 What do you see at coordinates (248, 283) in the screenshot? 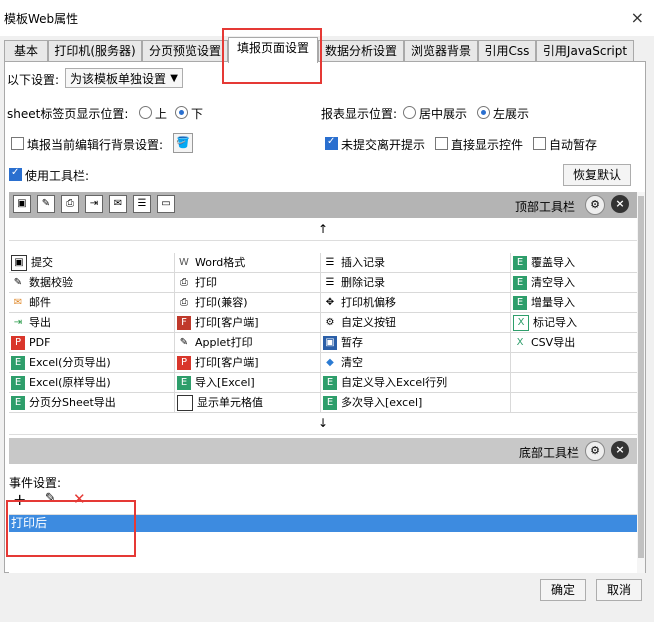
I see `grid-cell-print: ⎙ 打印` at bounding box center [248, 283].